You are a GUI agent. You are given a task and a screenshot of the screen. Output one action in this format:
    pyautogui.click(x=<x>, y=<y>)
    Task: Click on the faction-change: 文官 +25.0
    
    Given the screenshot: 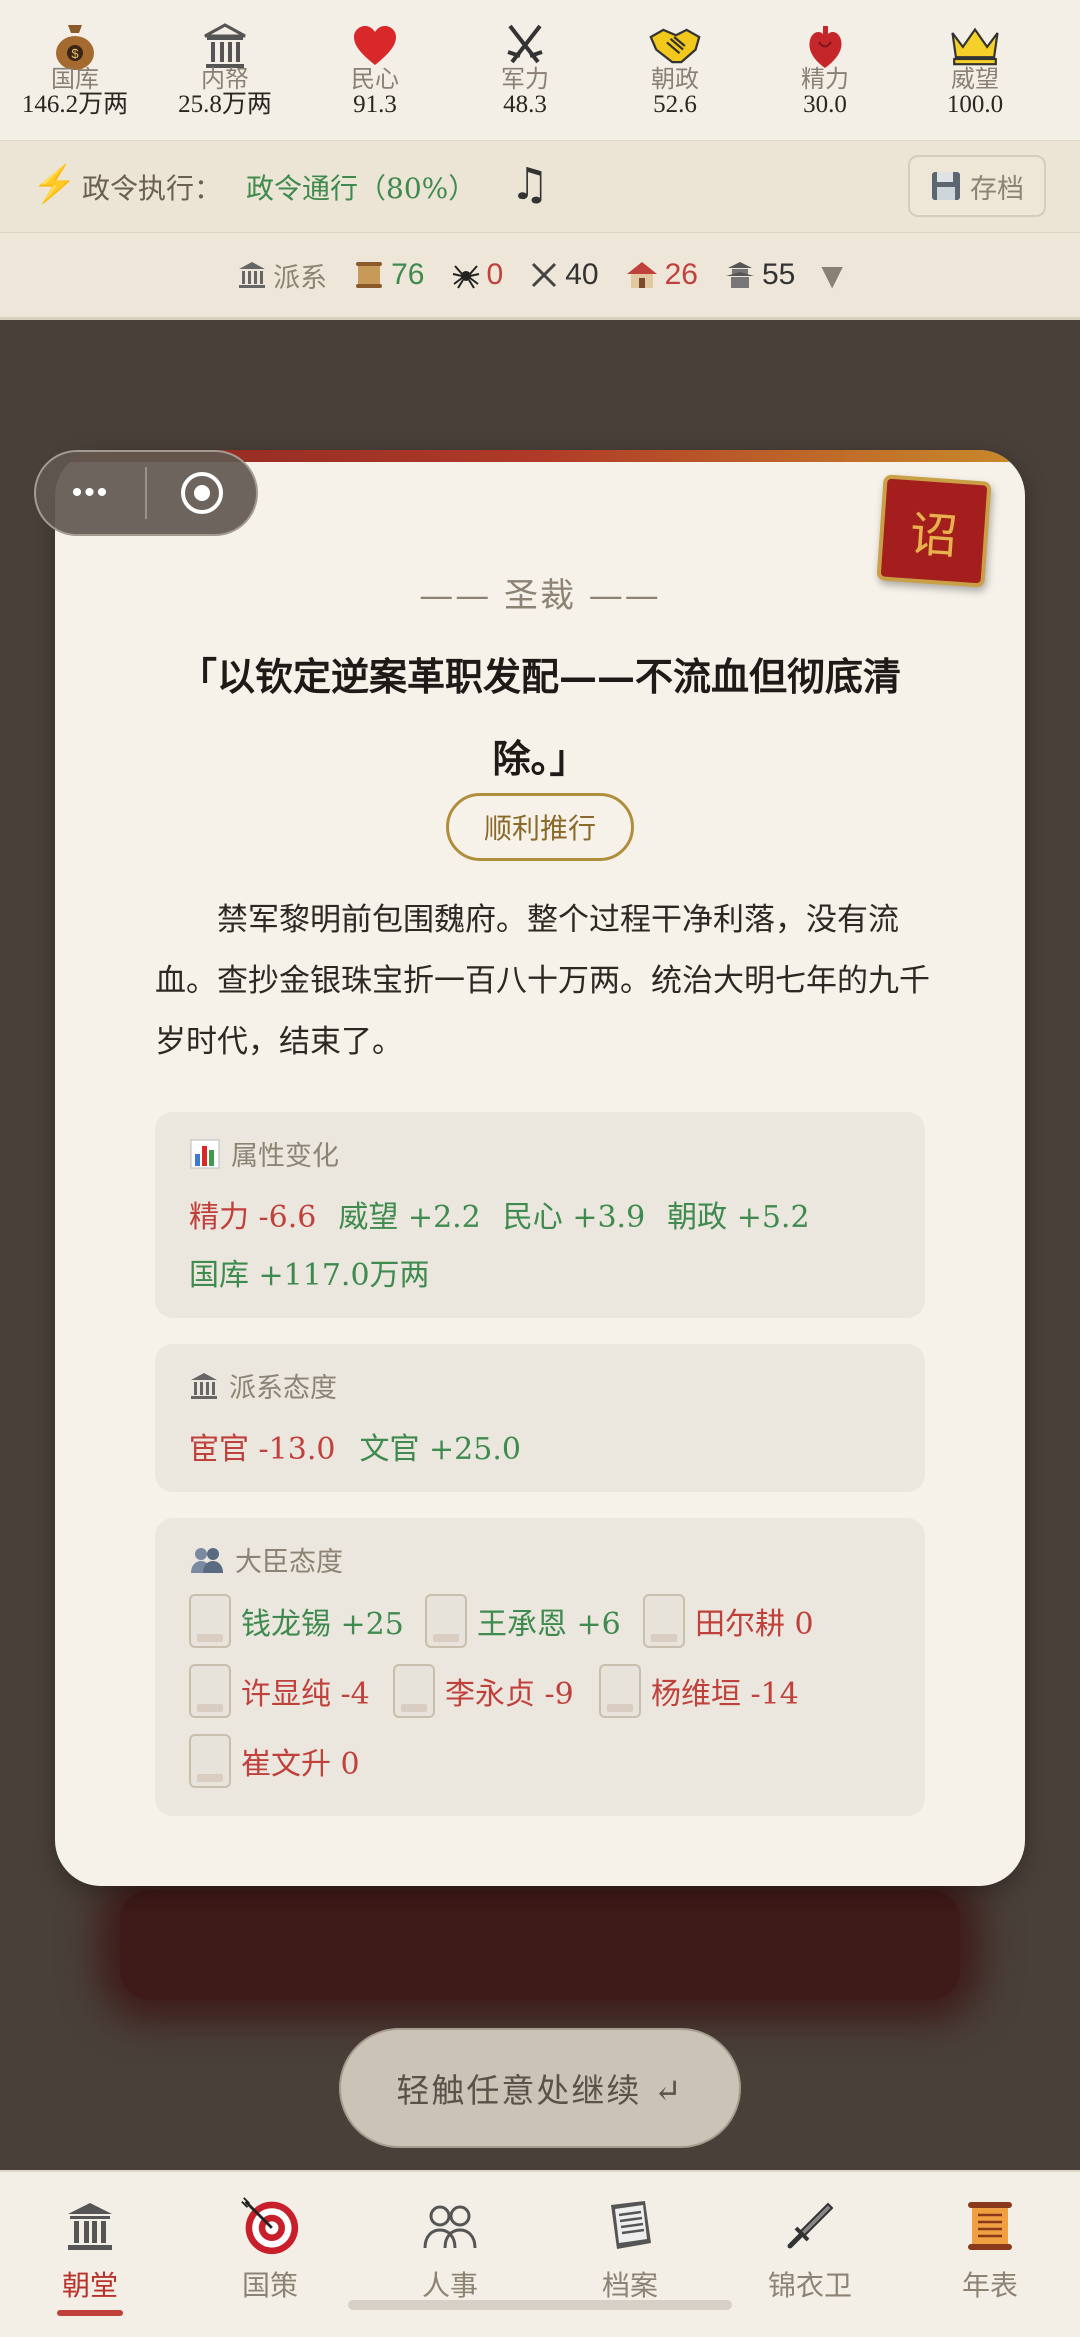 What is the action you would take?
    pyautogui.click(x=440, y=1449)
    